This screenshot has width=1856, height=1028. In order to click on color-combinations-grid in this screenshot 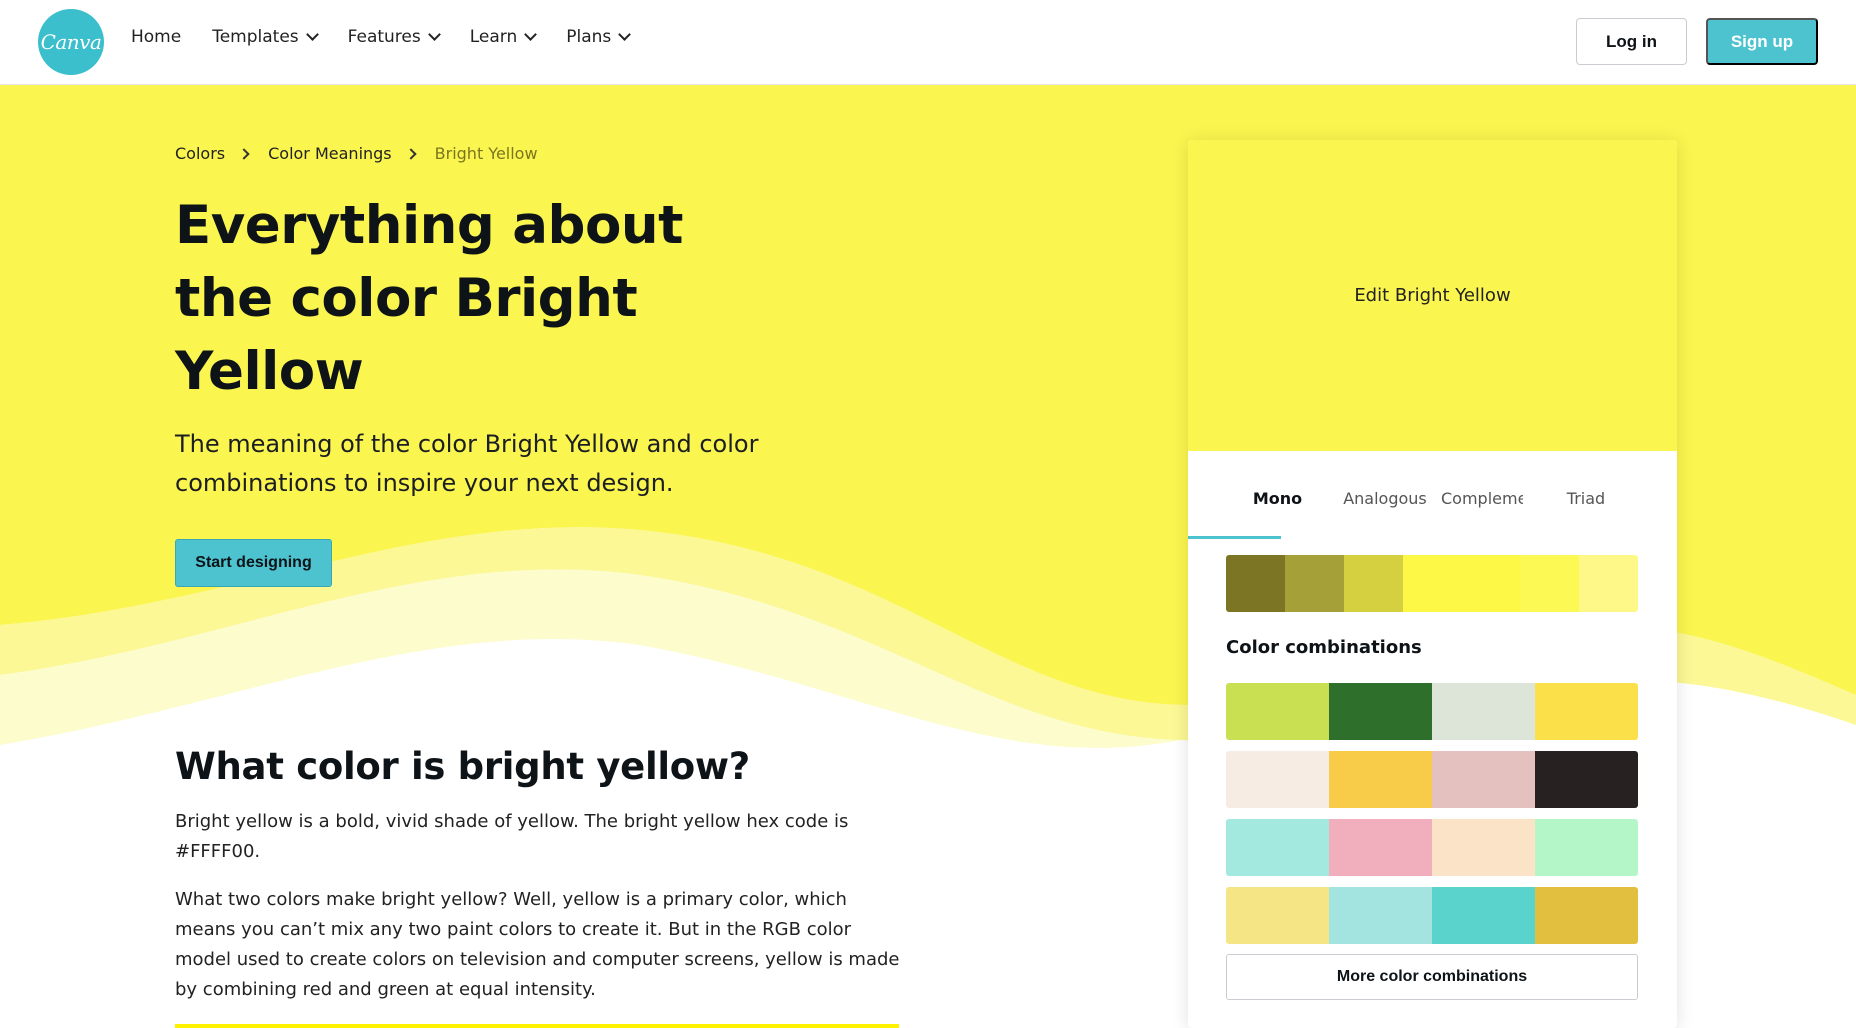, I will do `click(1432, 819)`.